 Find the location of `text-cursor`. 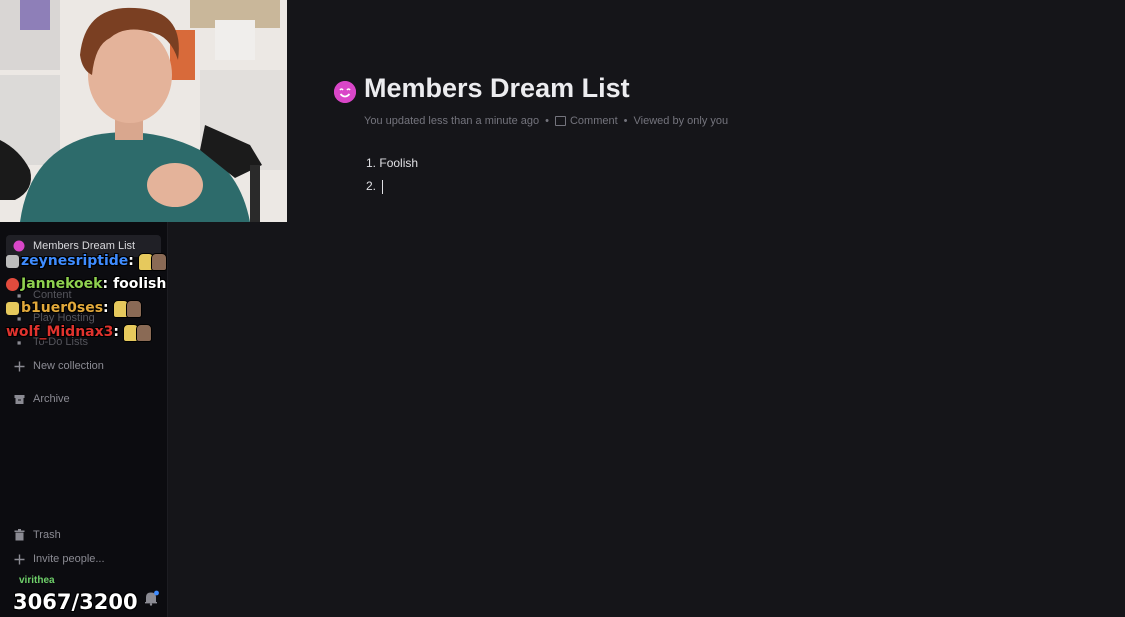

text-cursor is located at coordinates (383, 186).